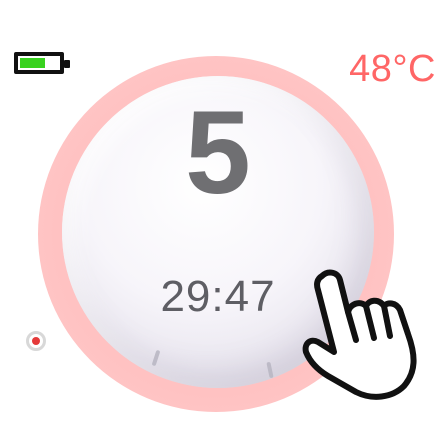 The width and height of the screenshot is (444, 444). Describe the element at coordinates (218, 153) in the screenshot. I see `heat-level: 5` at that location.